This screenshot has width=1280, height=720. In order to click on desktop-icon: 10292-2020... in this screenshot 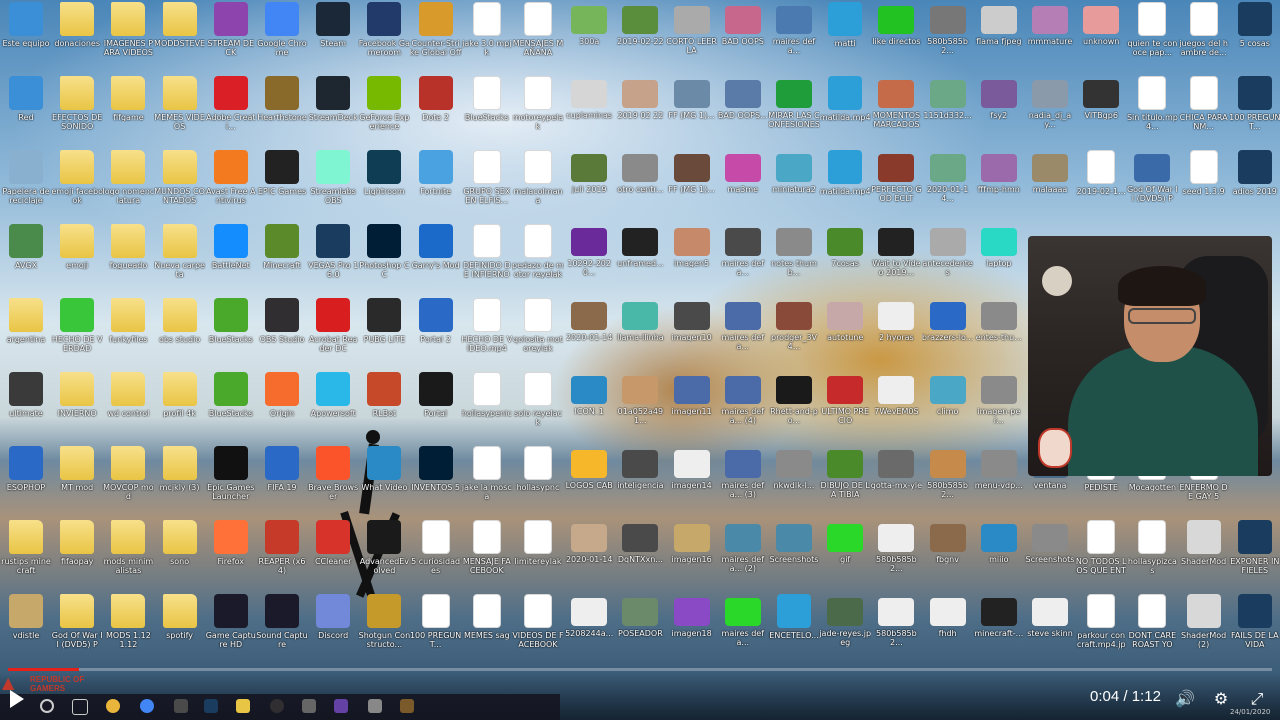, I will do `click(589, 258)`.